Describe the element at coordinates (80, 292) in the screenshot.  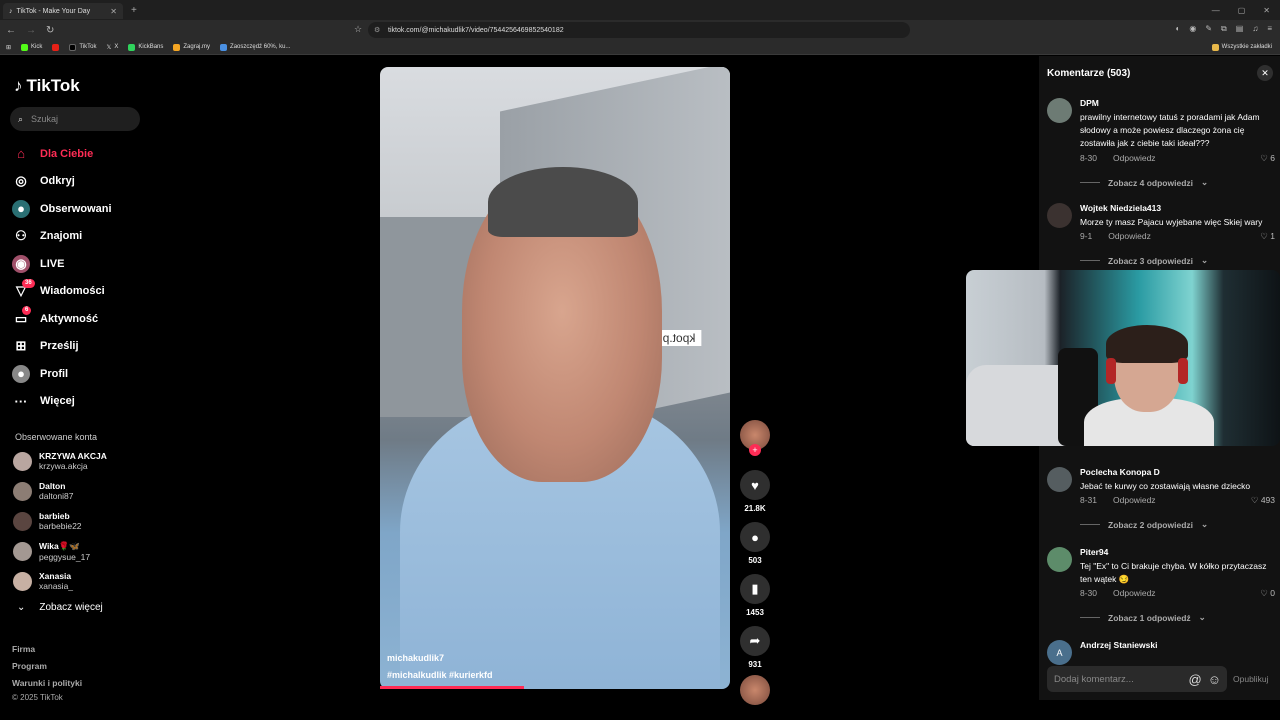
I see `nav-messages: ▽ 36 Wiadomości` at that location.